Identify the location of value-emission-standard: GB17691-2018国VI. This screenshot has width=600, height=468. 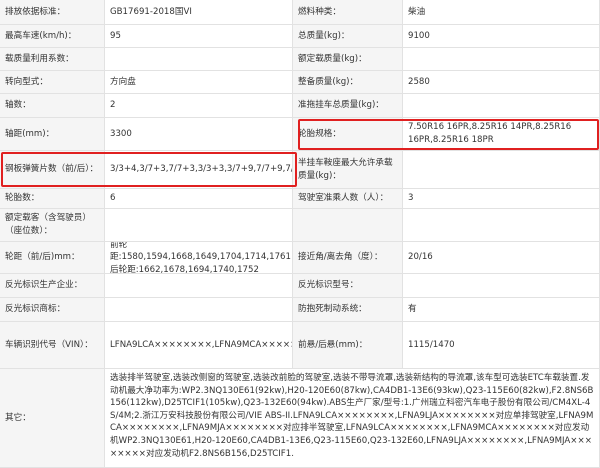
(199, 12).